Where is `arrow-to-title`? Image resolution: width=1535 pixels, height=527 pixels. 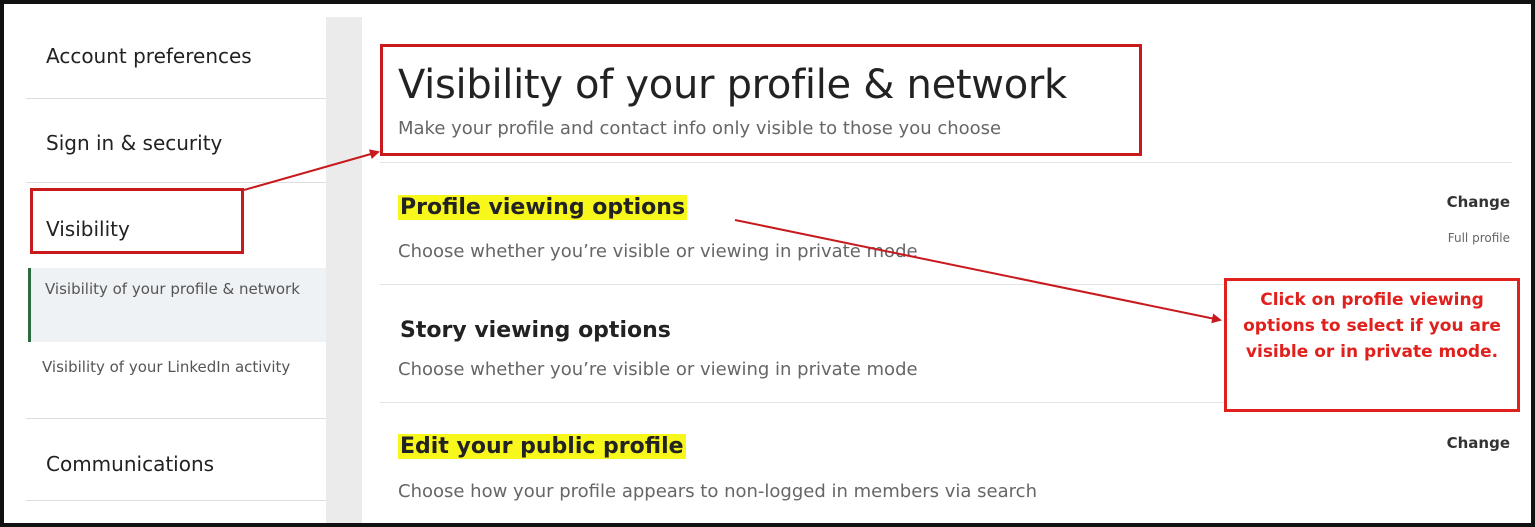 arrow-to-title is located at coordinates (311, 170).